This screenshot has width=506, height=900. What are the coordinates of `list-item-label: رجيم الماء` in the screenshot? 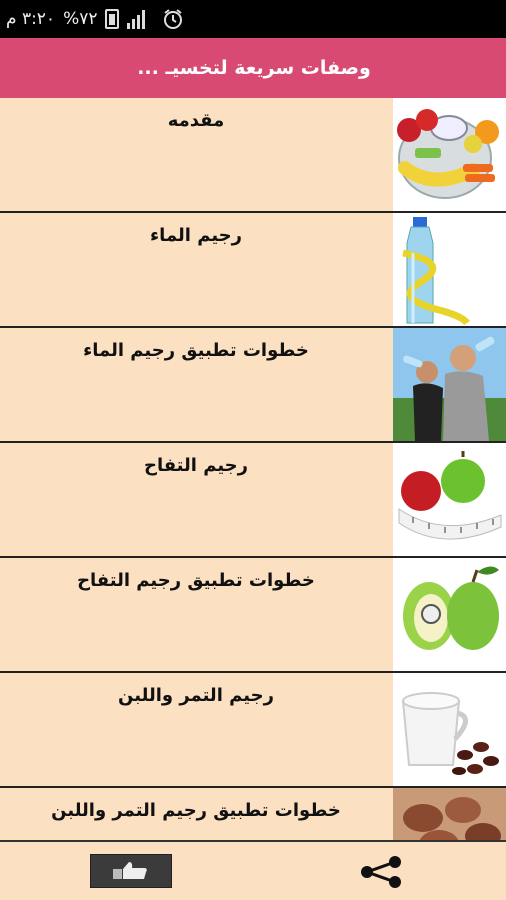 It's located at (196, 235).